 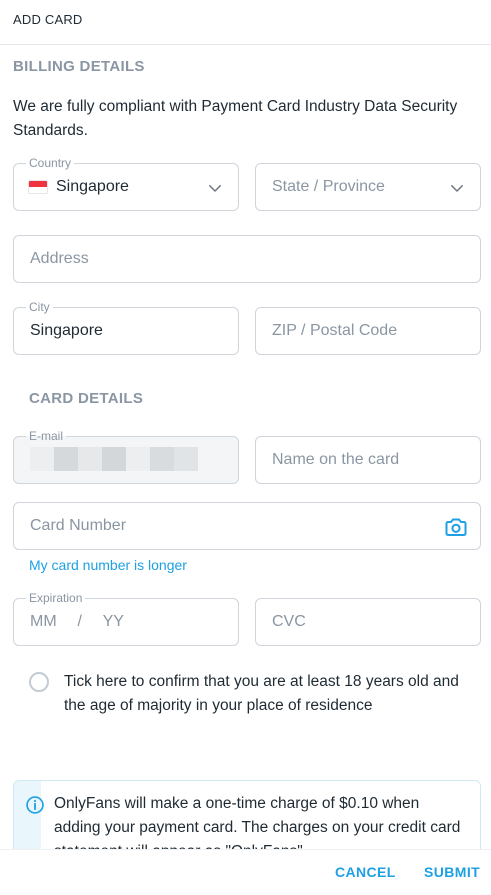 What do you see at coordinates (245, 872) in the screenshot?
I see `dialog-footer: CANCEL SUBMIT` at bounding box center [245, 872].